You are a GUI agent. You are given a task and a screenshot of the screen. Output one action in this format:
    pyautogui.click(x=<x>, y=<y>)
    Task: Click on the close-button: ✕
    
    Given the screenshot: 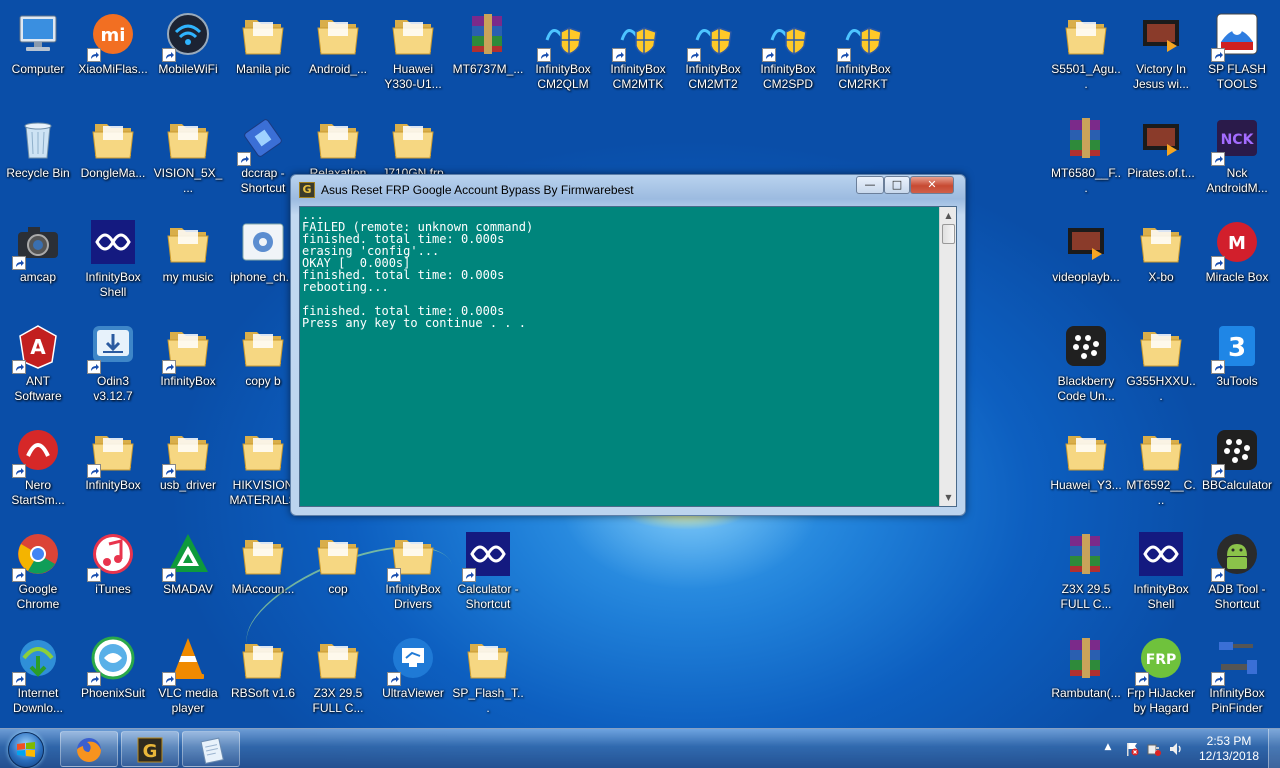 What is the action you would take?
    pyautogui.click(x=932, y=185)
    